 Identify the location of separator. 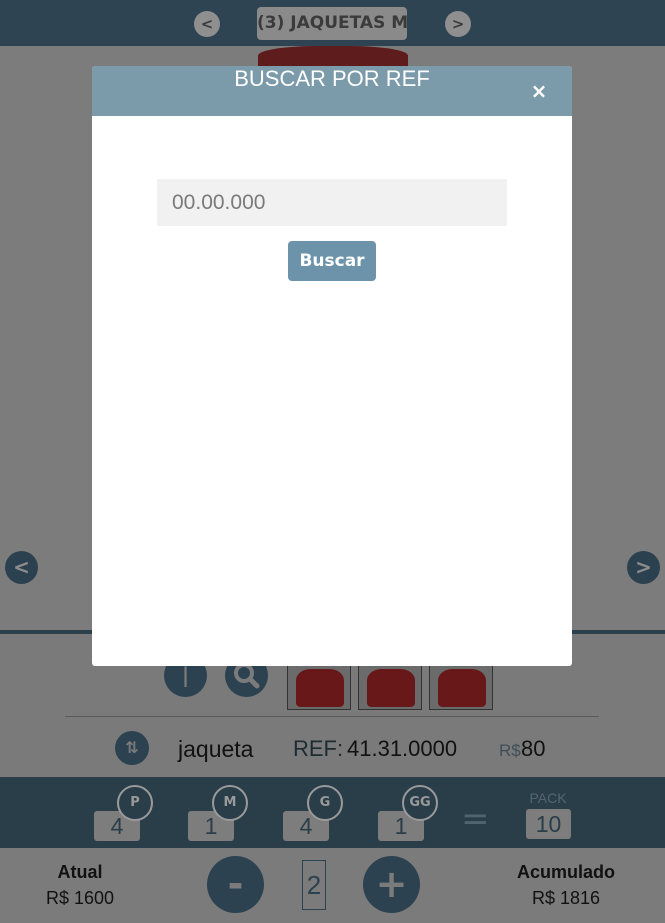
(332, 716).